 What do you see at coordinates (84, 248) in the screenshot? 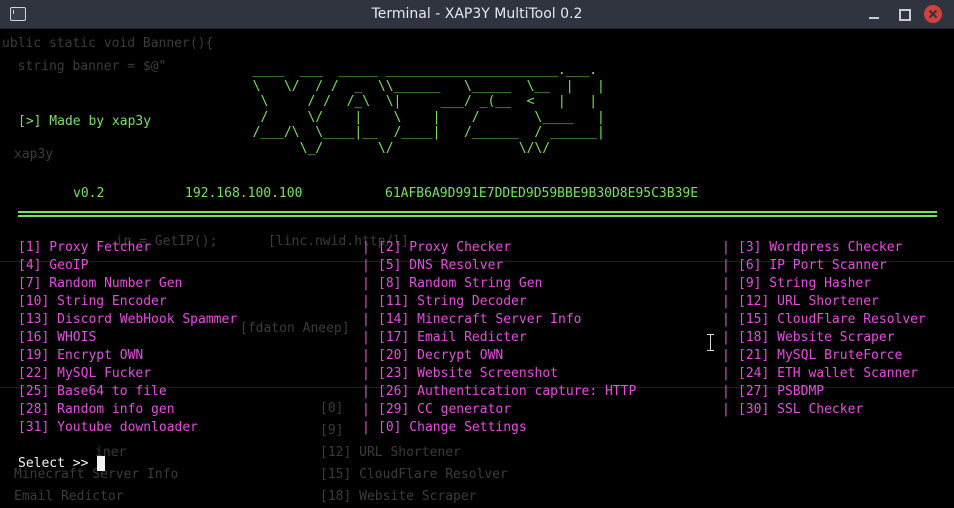
I see `menu-item: [1] Proxy Fetcher` at bounding box center [84, 248].